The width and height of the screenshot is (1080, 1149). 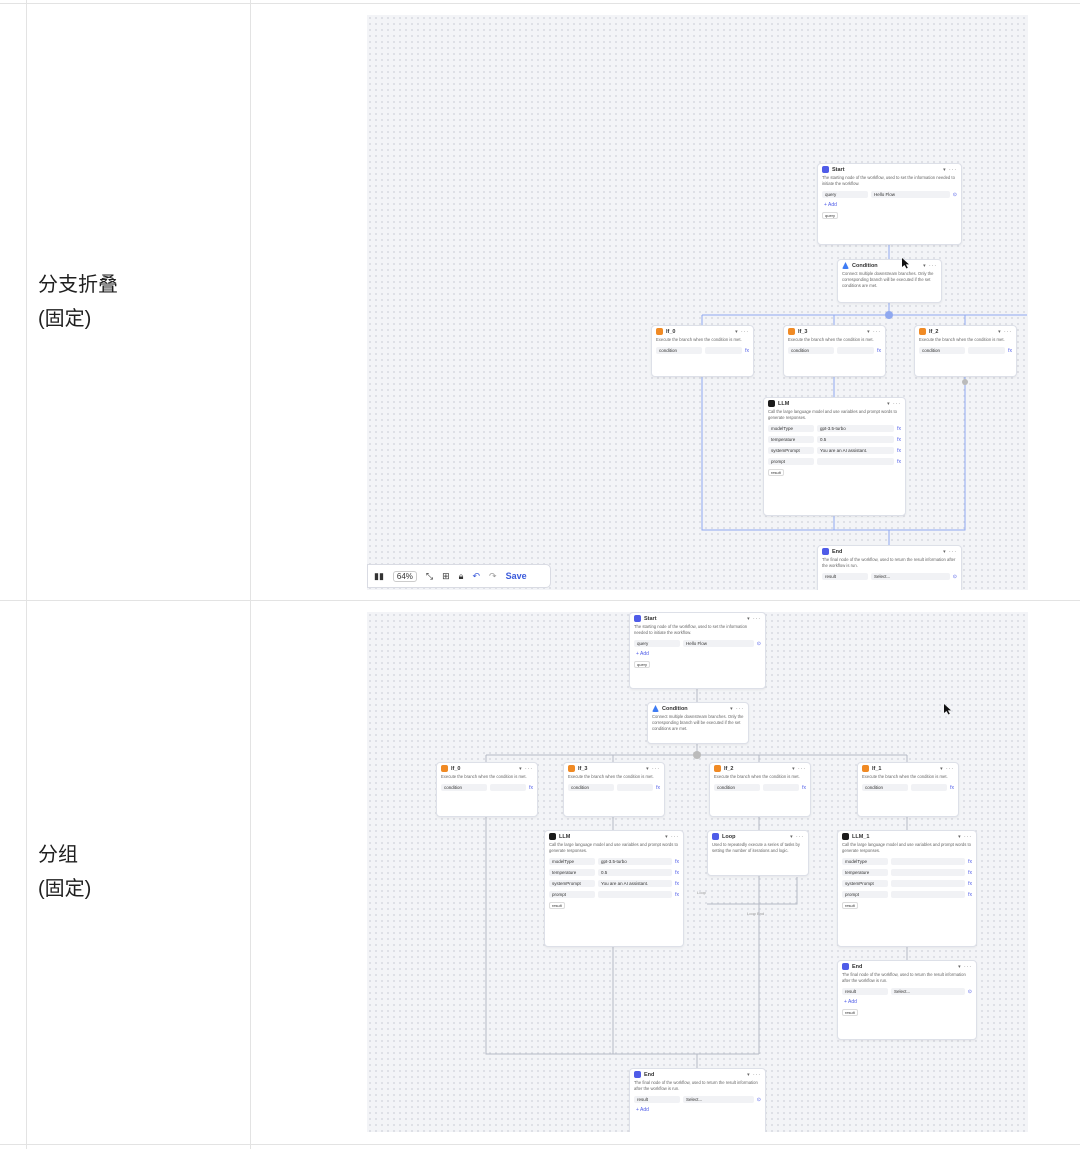 I want to click on undo-icon: ↶, so click(x=476, y=576).